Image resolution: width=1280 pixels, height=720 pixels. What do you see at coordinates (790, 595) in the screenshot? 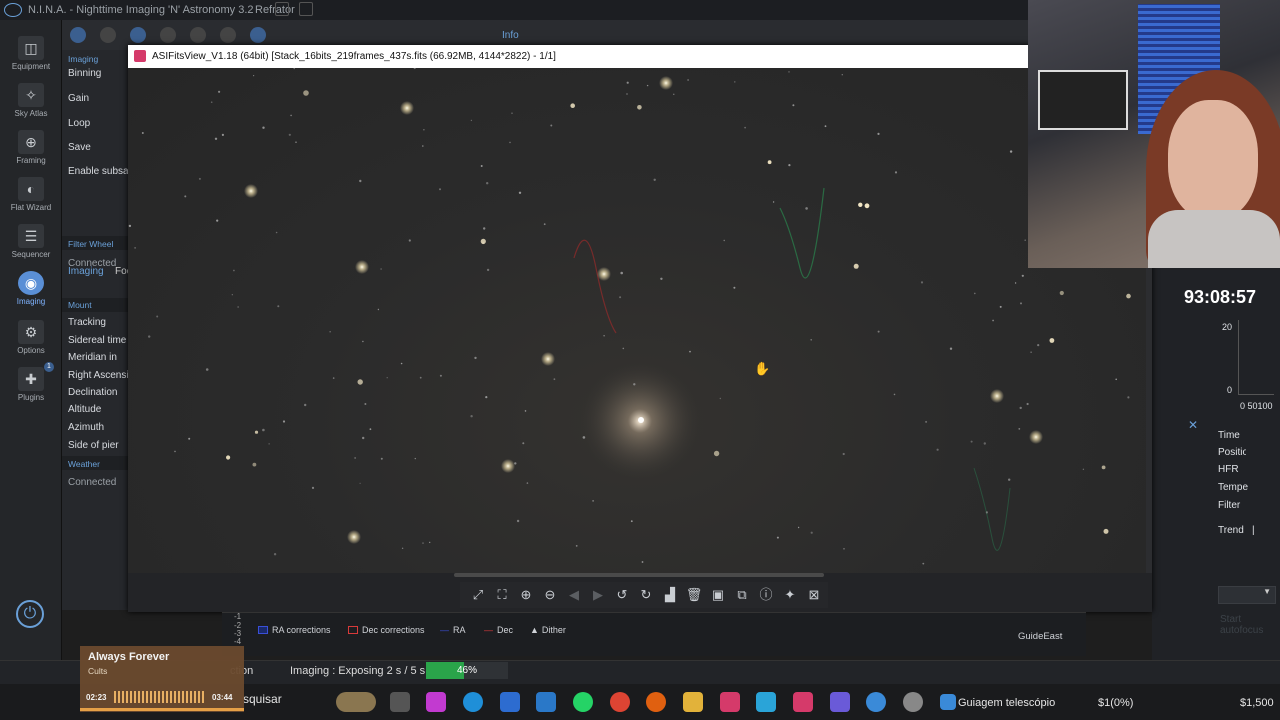
I see `star-icon: ✦` at bounding box center [790, 595].